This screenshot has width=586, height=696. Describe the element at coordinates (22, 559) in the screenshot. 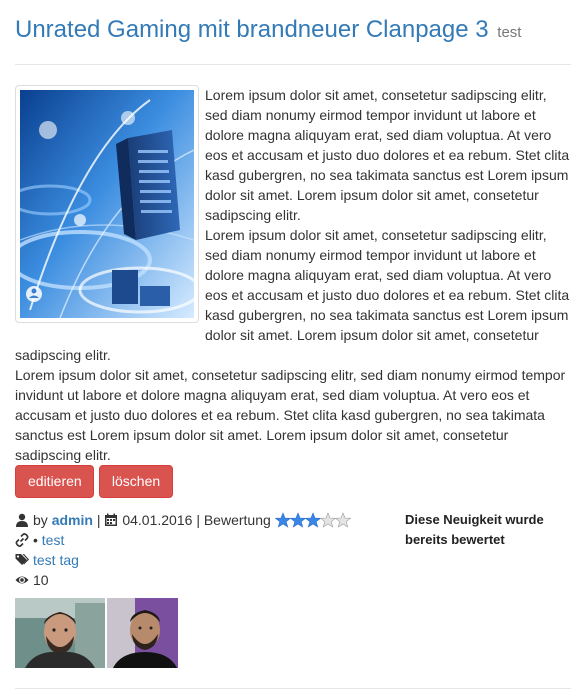

I see `tags-icon` at that location.